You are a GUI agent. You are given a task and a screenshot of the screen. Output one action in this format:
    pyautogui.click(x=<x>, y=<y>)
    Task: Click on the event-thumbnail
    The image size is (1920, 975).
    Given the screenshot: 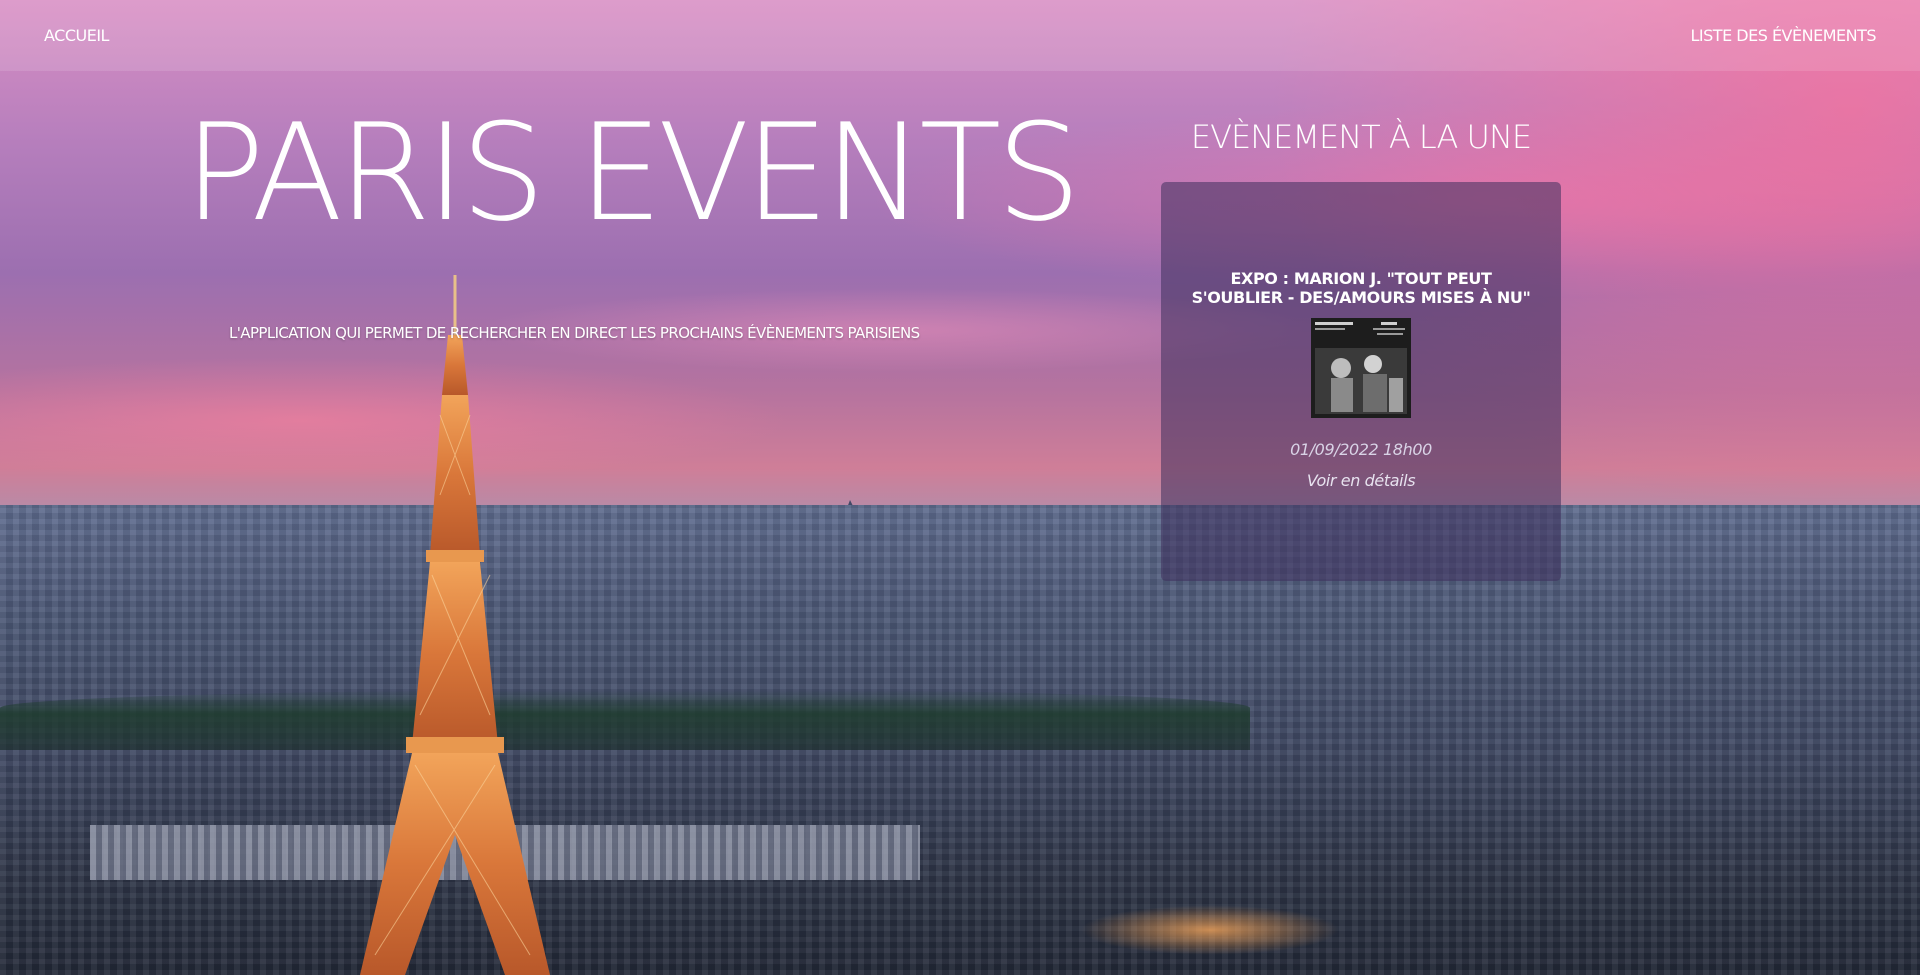 What is the action you would take?
    pyautogui.click(x=1361, y=368)
    